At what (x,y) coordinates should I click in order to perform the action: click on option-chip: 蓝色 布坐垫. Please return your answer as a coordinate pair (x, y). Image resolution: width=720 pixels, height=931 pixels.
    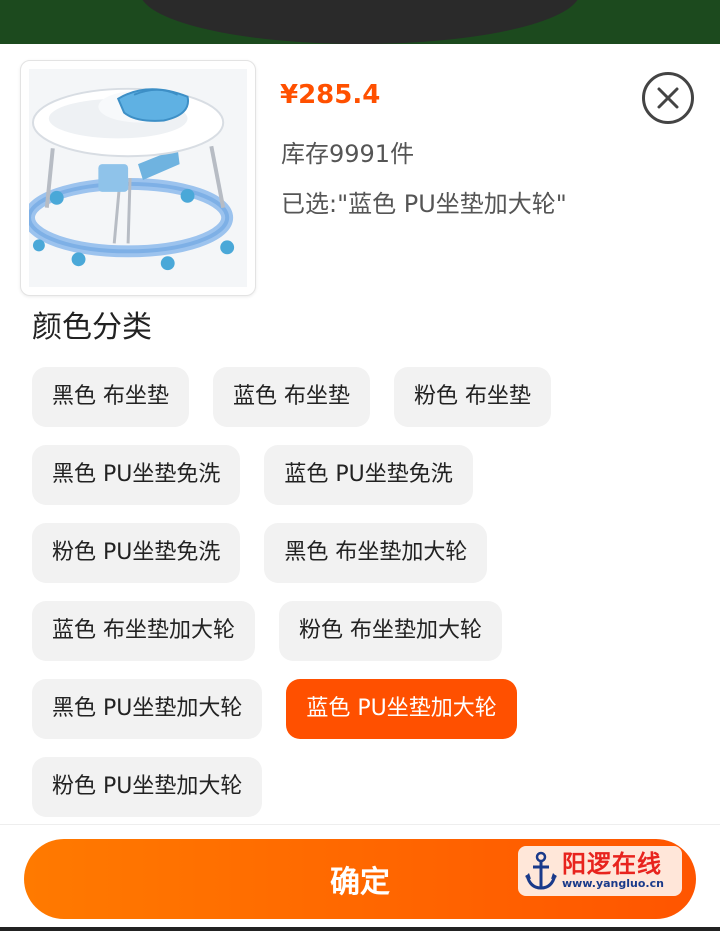
    Looking at the image, I should click on (291, 397).